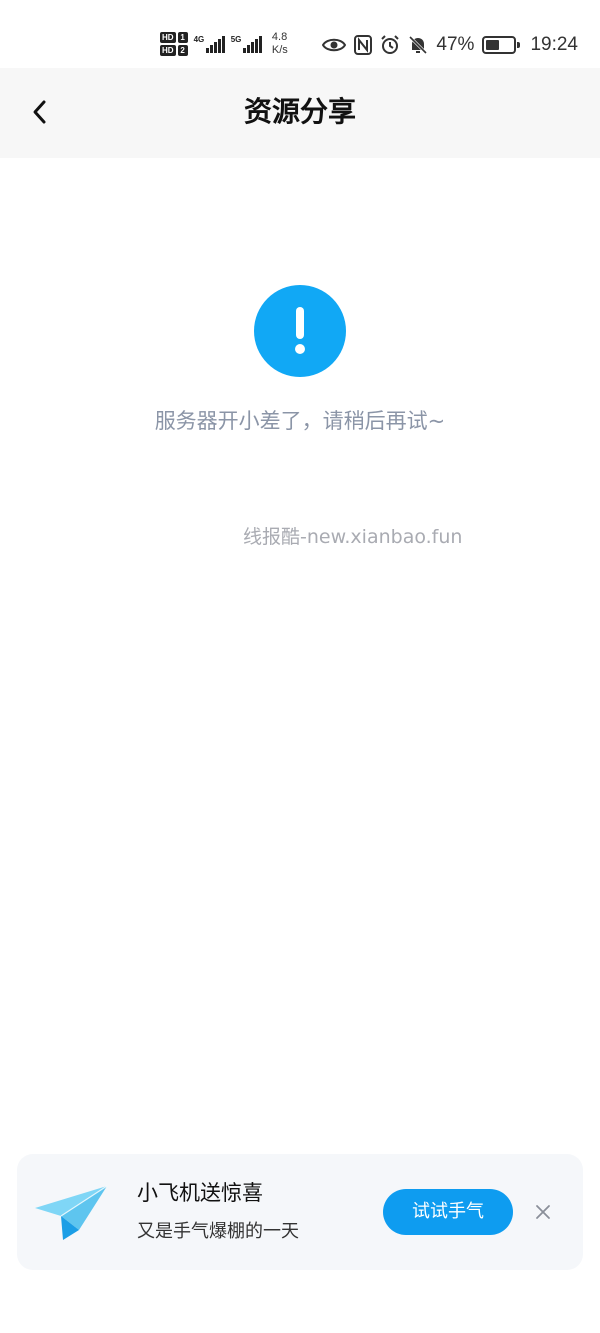 This screenshot has width=600, height=1333. I want to click on exclamation-circle-icon, so click(300, 331).